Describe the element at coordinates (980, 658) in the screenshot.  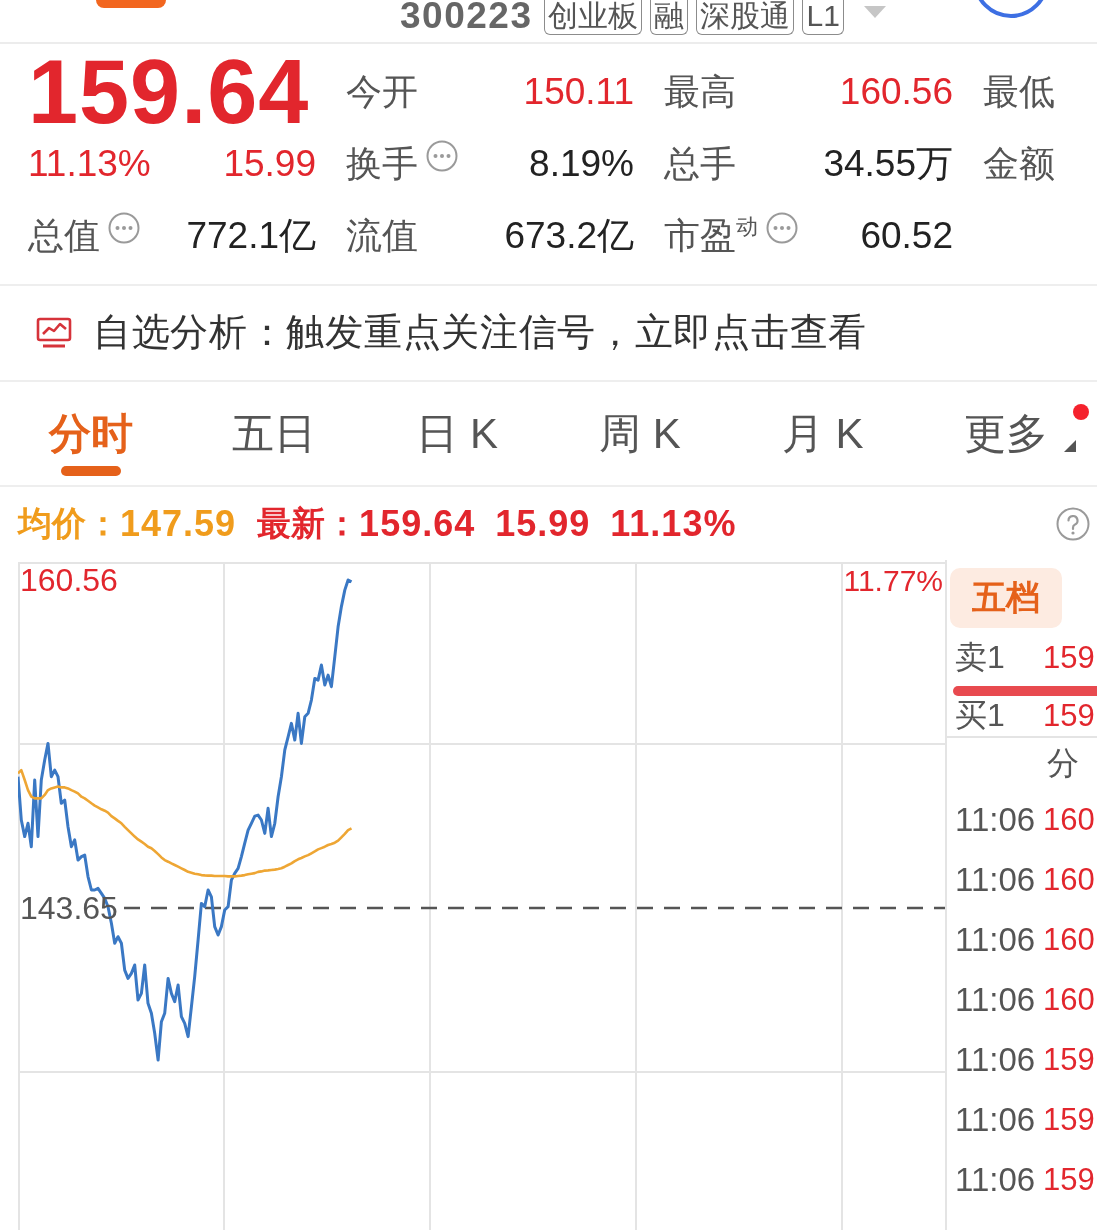
I see `order-label: 卖1` at that location.